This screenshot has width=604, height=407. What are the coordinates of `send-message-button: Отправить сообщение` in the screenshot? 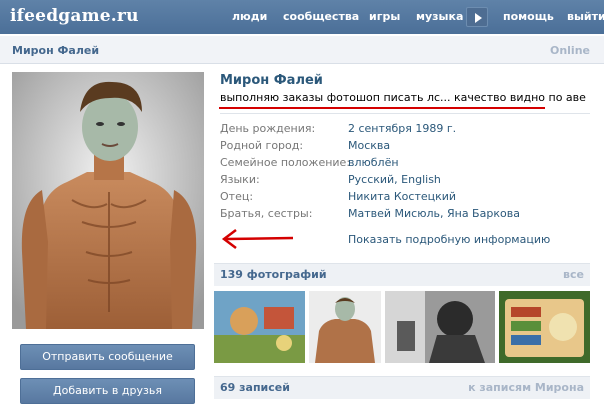 It's located at (107, 357).